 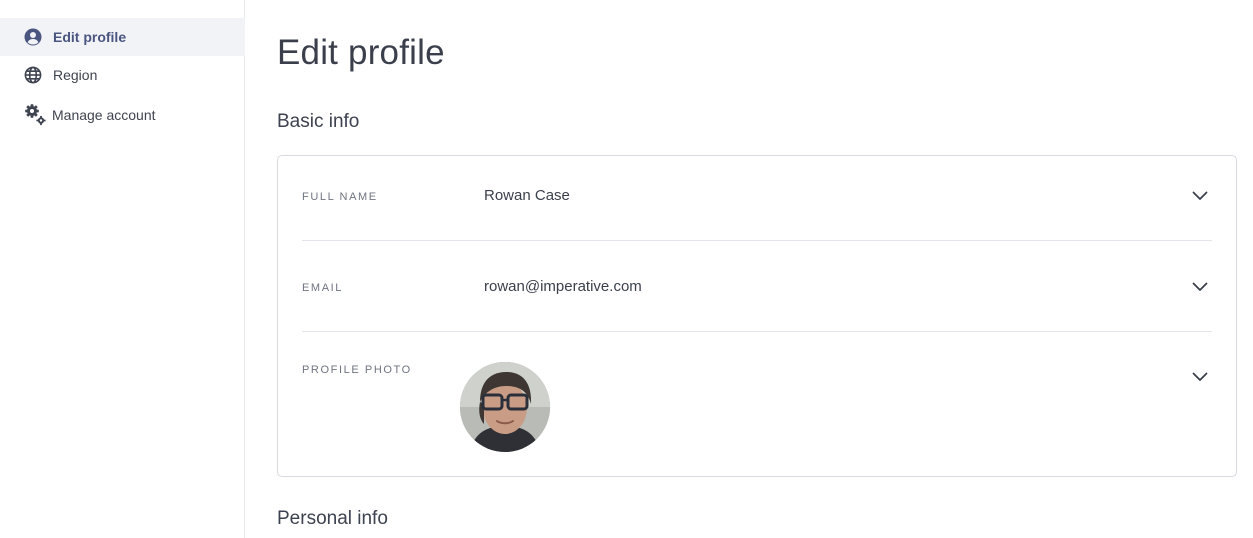 I want to click on page-title: Edit profile, so click(x=361, y=52).